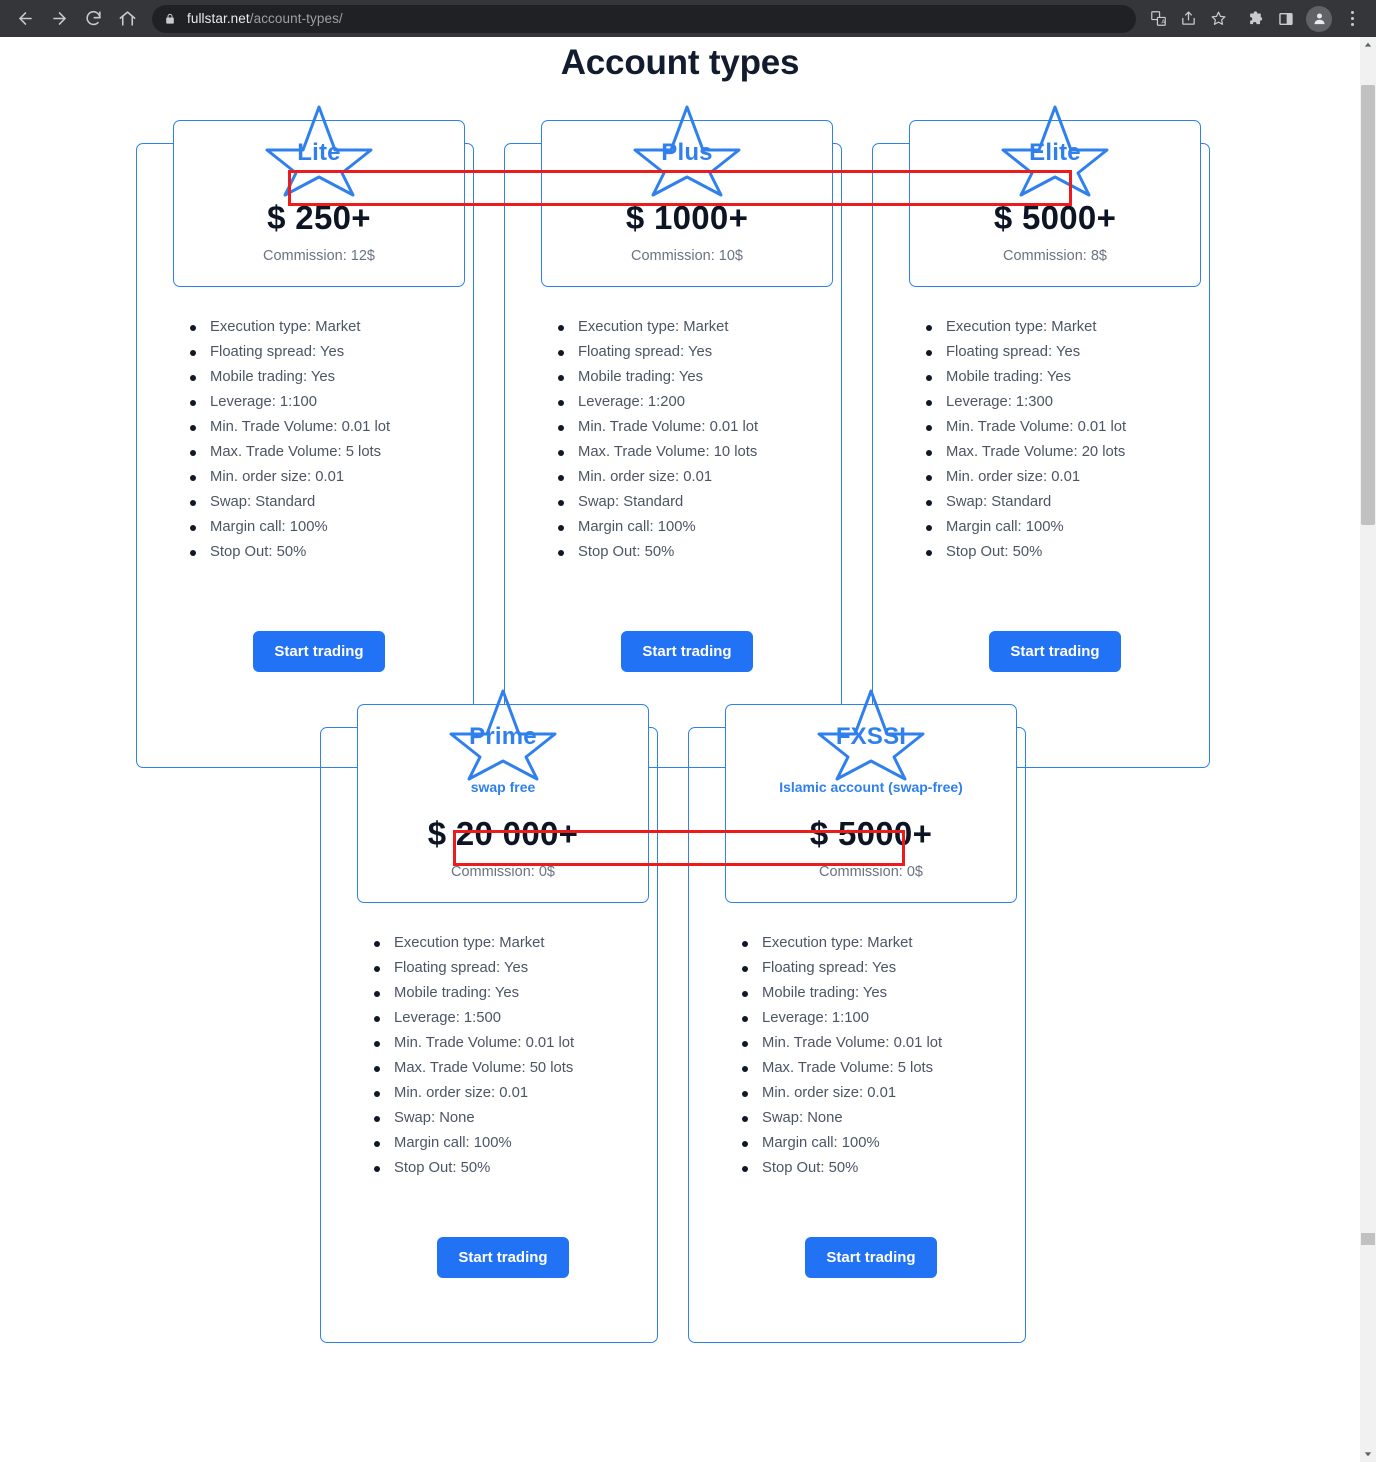 This screenshot has height=1462, width=1376. I want to click on list-item: Leverage: 1:300, so click(1070, 402).